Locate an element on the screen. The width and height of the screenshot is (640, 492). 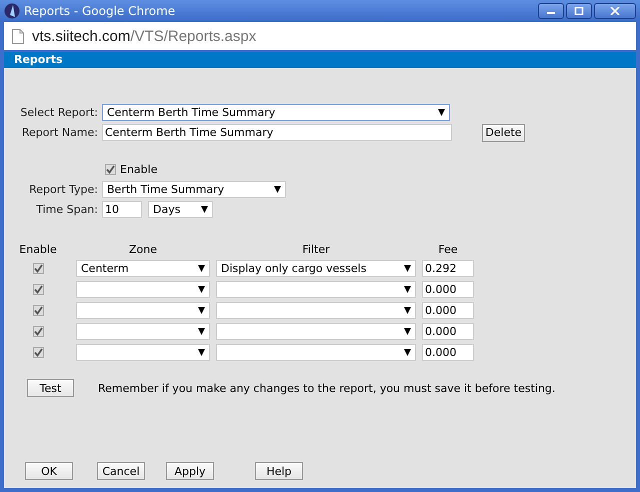
field-label: Select Report: is located at coordinates (59, 112).